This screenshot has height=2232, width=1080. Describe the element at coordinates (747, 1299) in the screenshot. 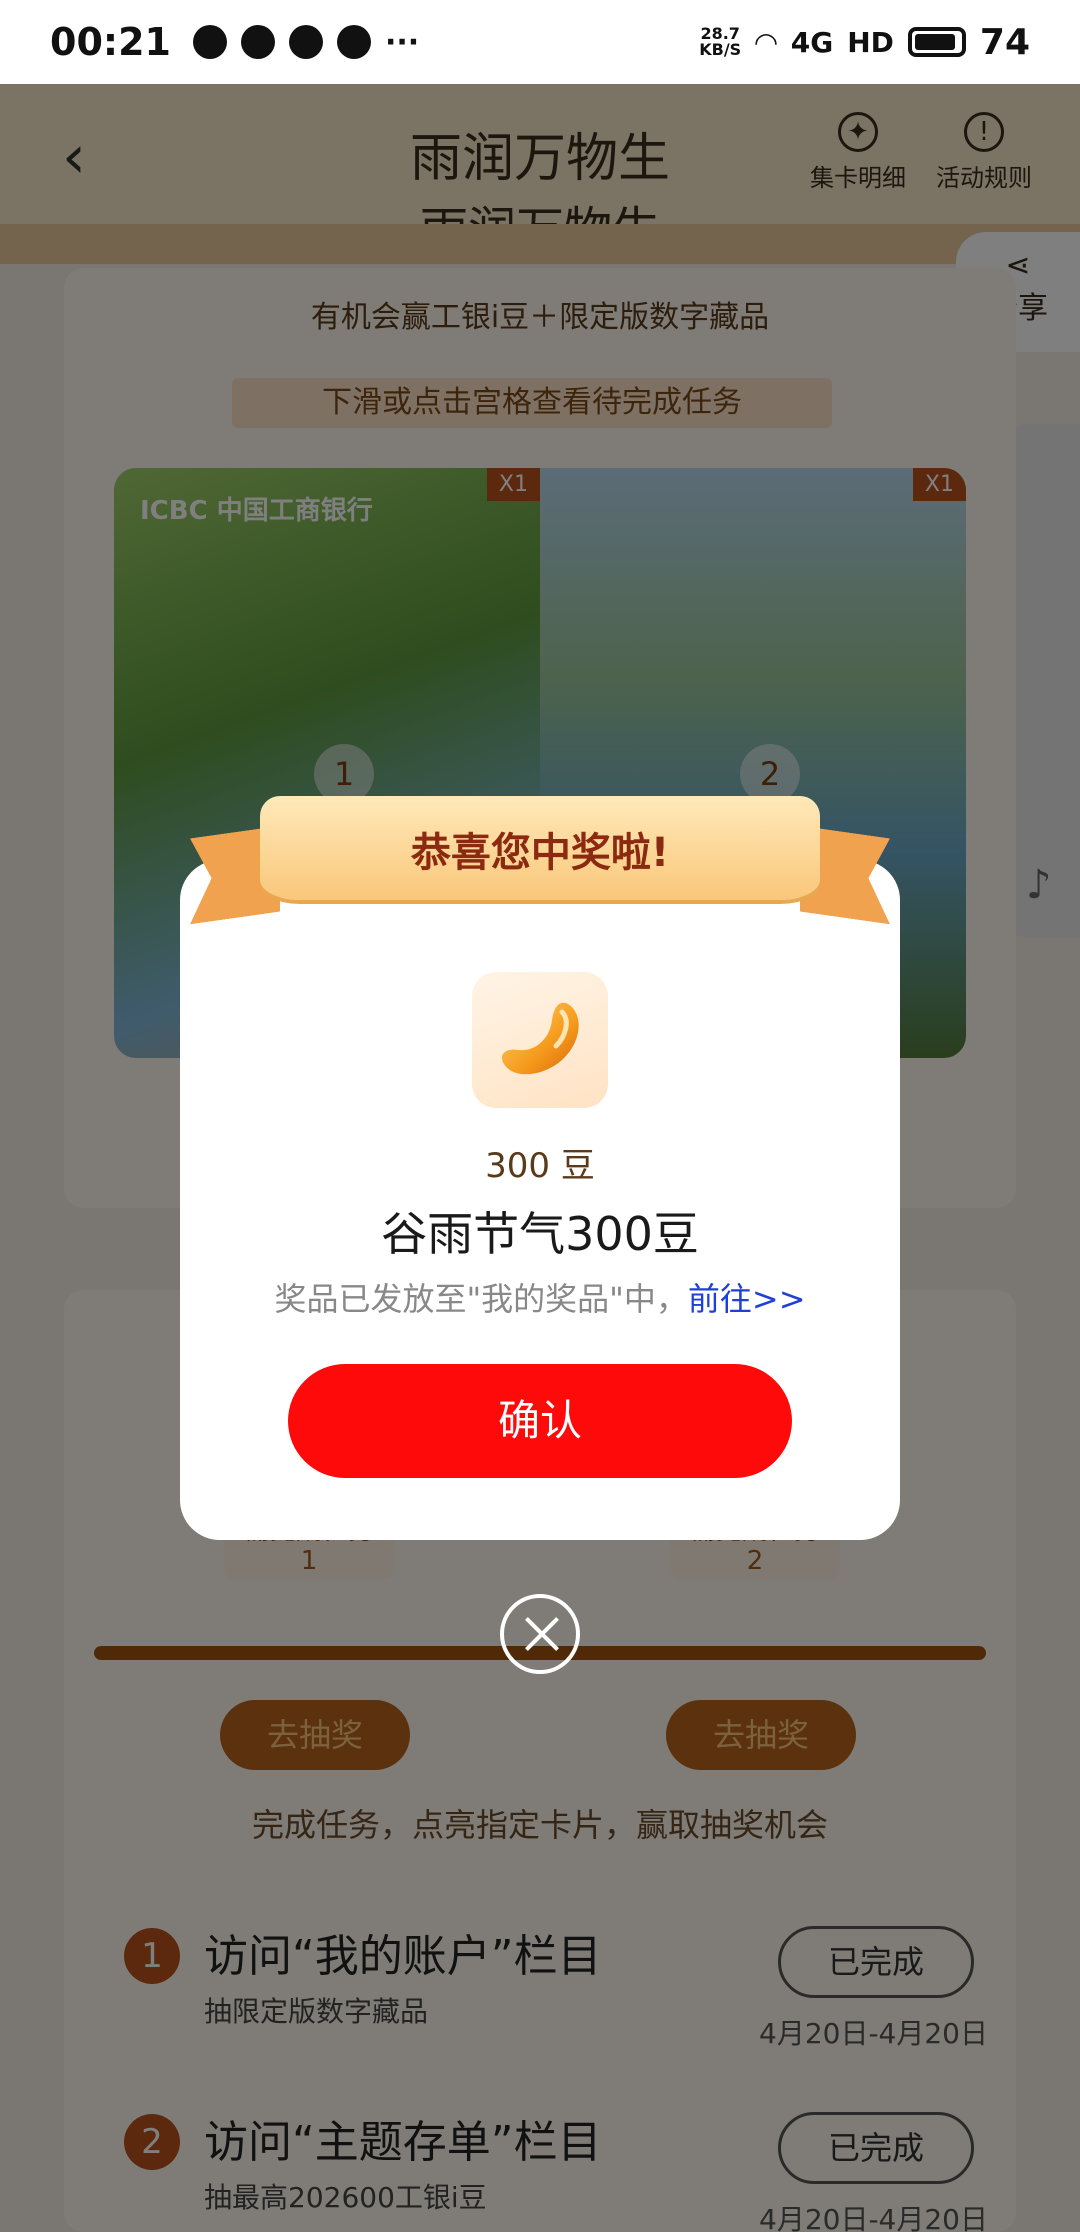

I see `go-link: 前往>>` at that location.